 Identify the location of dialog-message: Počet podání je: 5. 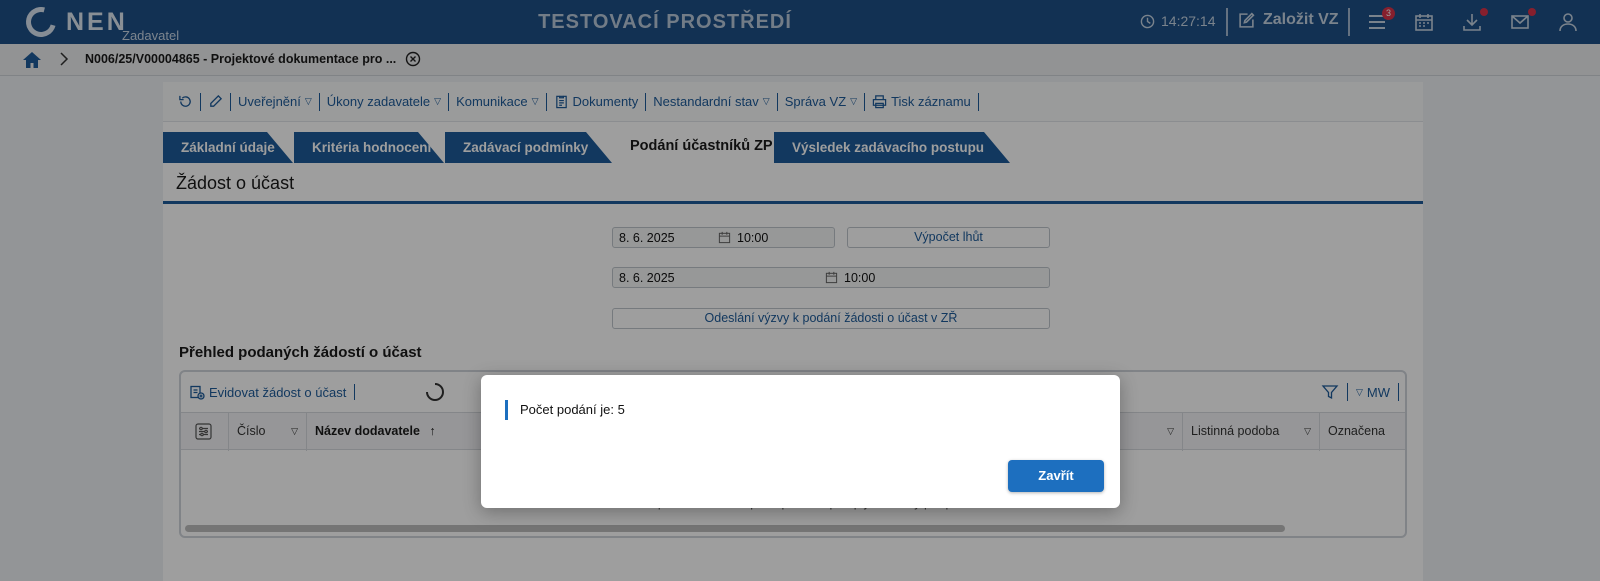
(565, 410).